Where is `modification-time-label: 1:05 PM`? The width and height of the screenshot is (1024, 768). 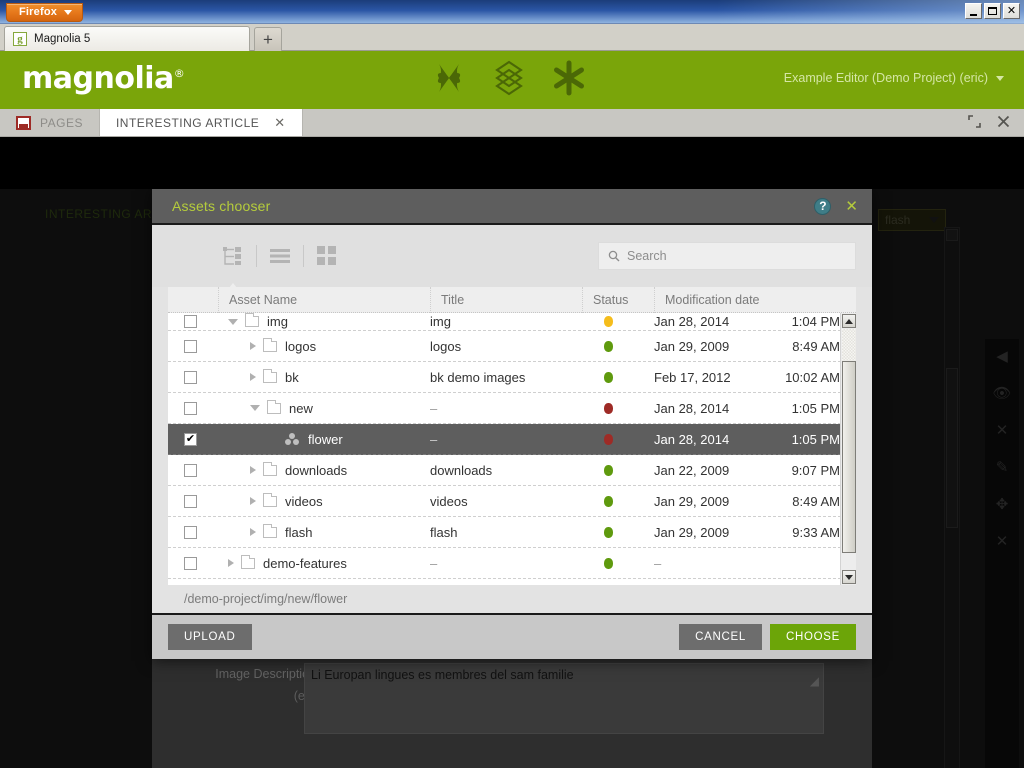 modification-time-label: 1:05 PM is located at coordinates (815, 439).